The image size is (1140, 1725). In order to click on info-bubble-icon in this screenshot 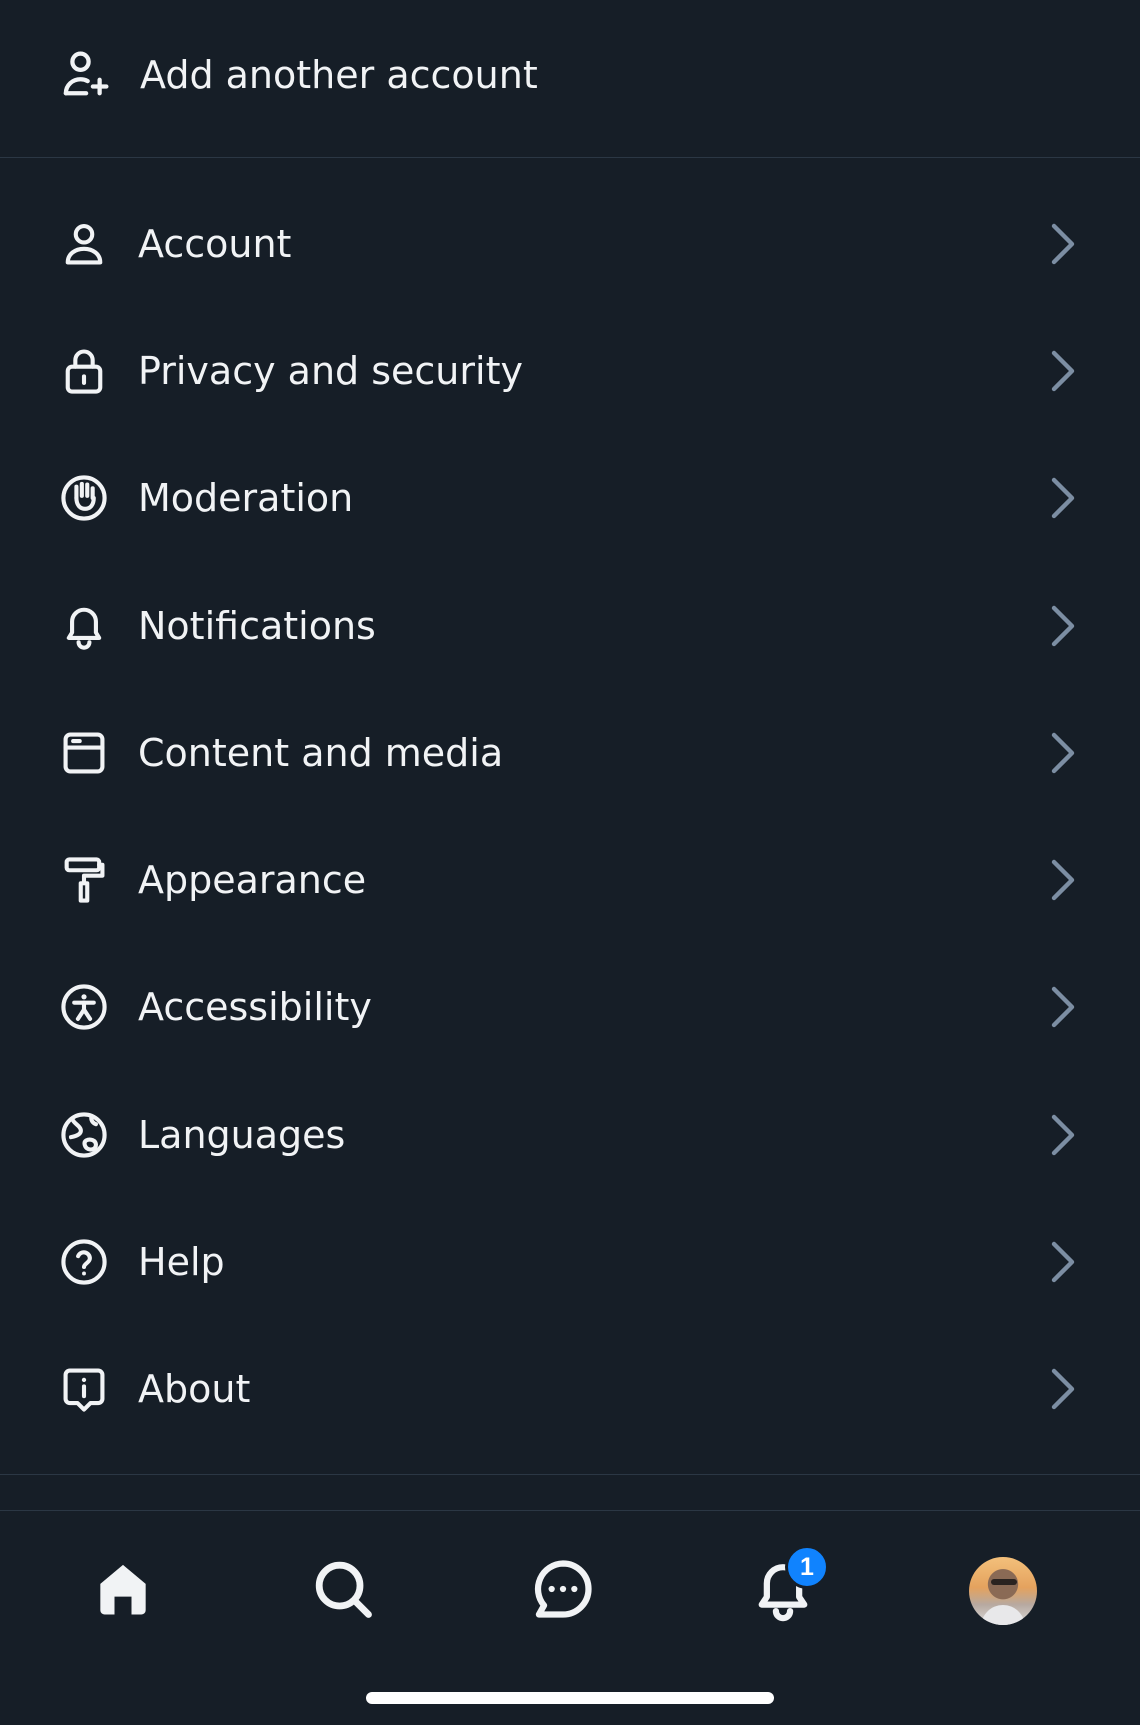, I will do `click(84, 1389)`.